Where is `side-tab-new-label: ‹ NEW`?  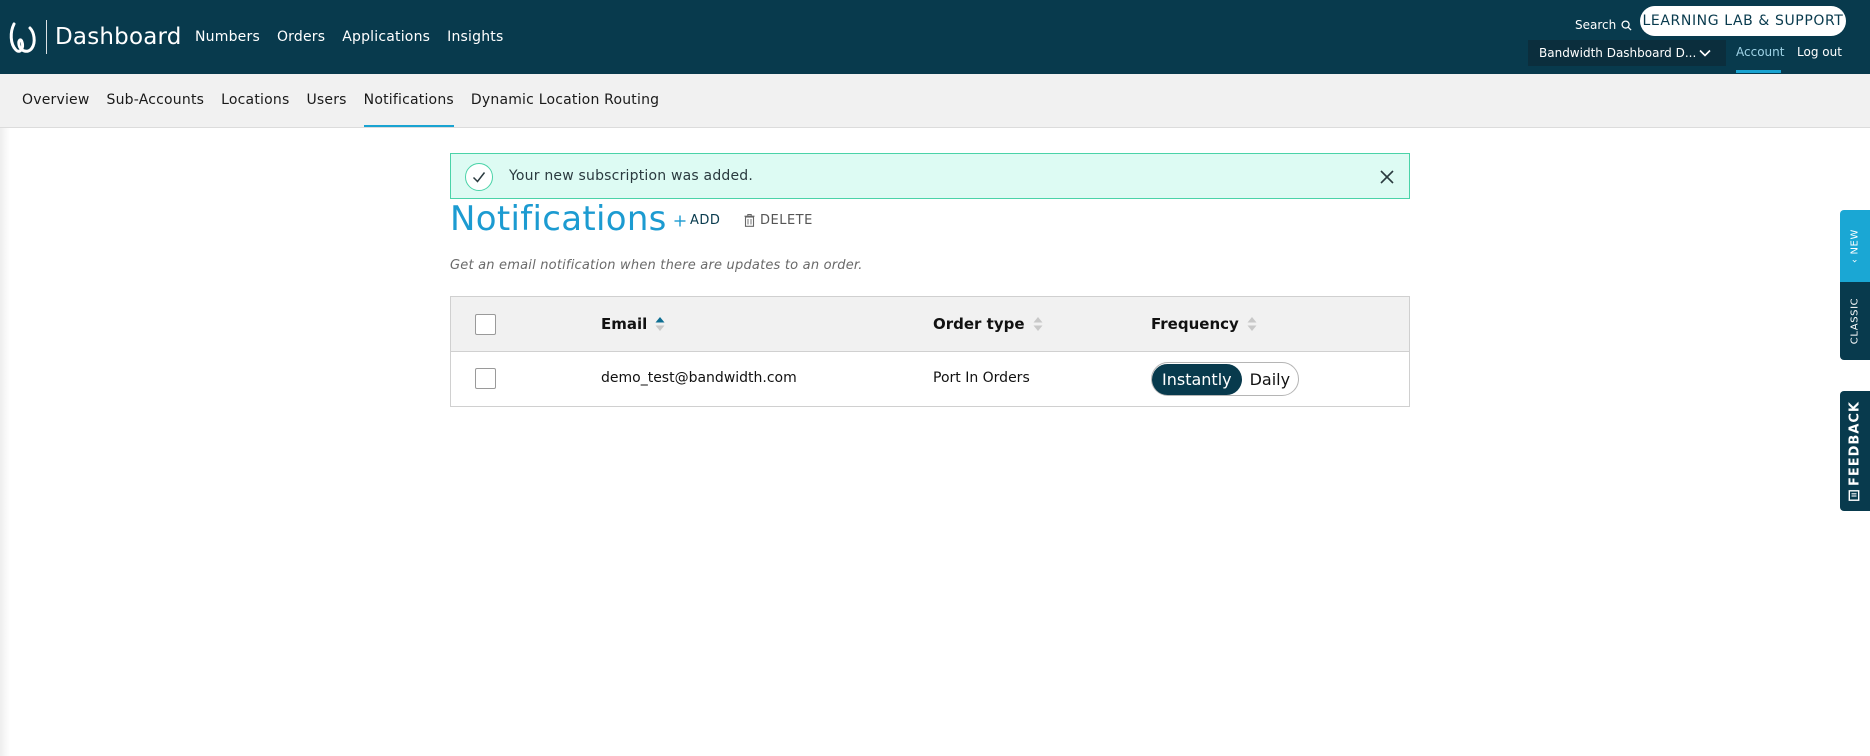
side-tab-new-label: ‹ NEW is located at coordinates (1855, 246).